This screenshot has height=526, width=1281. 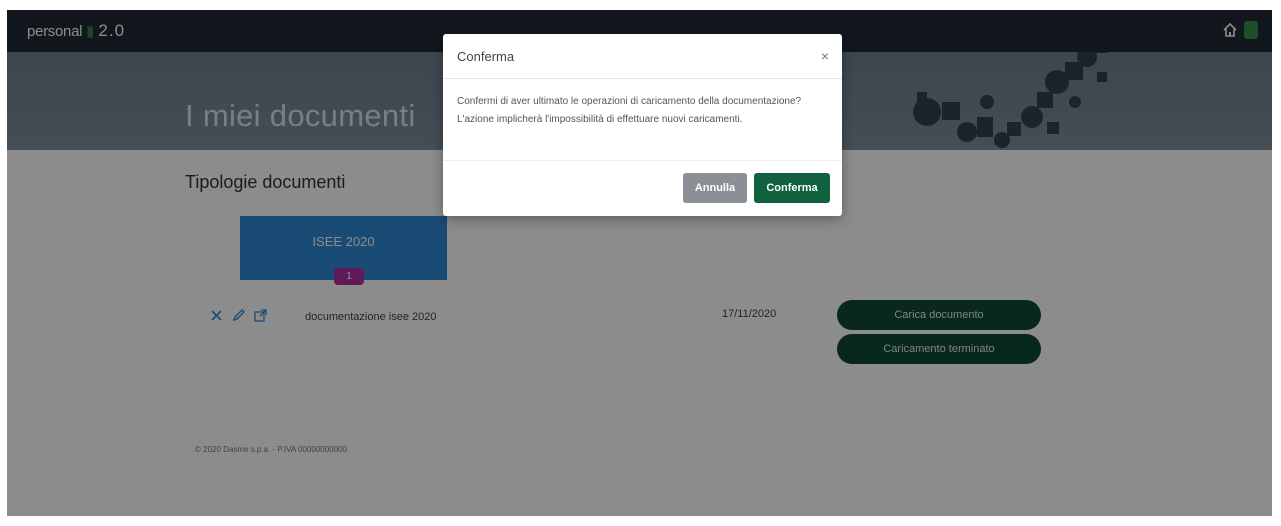 I want to click on dialog-title: Conferma, so click(x=486, y=56).